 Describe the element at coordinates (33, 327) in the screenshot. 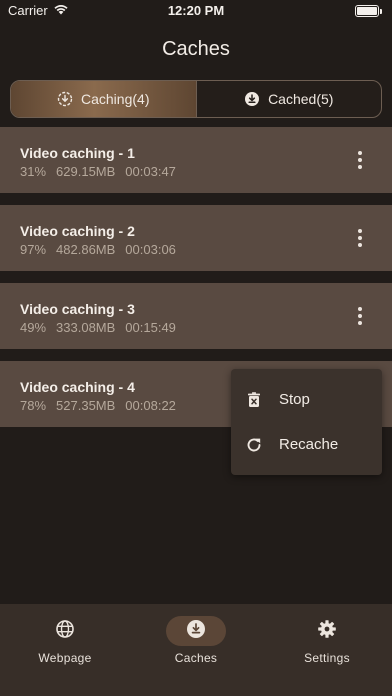

I see `item-percent: 49%` at that location.